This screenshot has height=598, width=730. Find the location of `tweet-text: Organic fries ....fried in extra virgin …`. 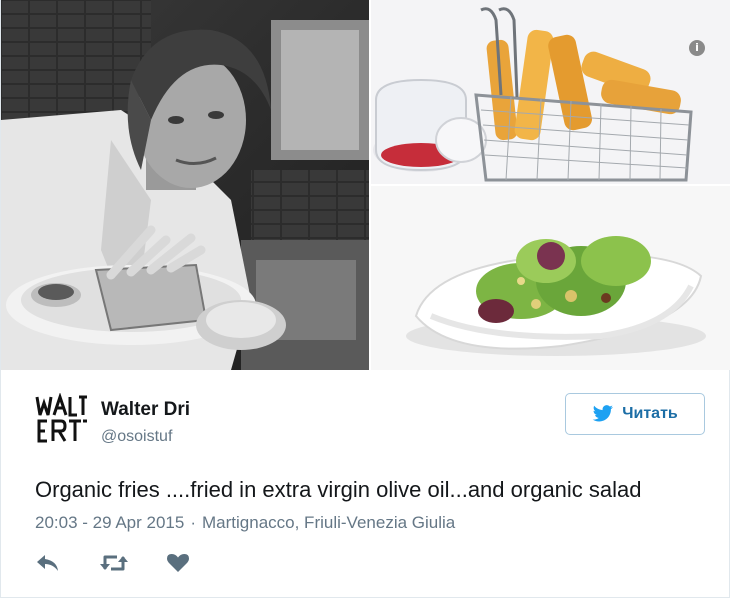

tweet-text: Organic fries ....fried in extra virgin … is located at coordinates (338, 489).